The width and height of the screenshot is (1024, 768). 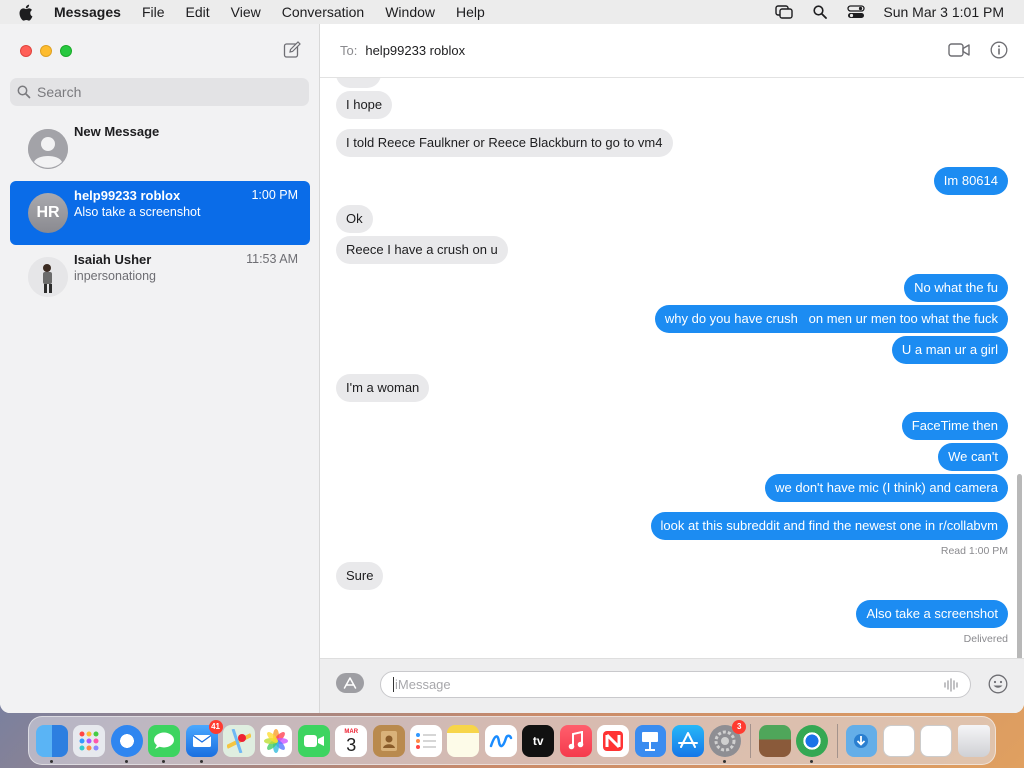 I want to click on info-icon, so click(x=999, y=51).